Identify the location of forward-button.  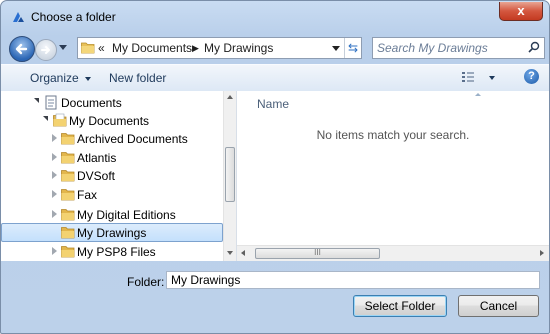
(46, 50).